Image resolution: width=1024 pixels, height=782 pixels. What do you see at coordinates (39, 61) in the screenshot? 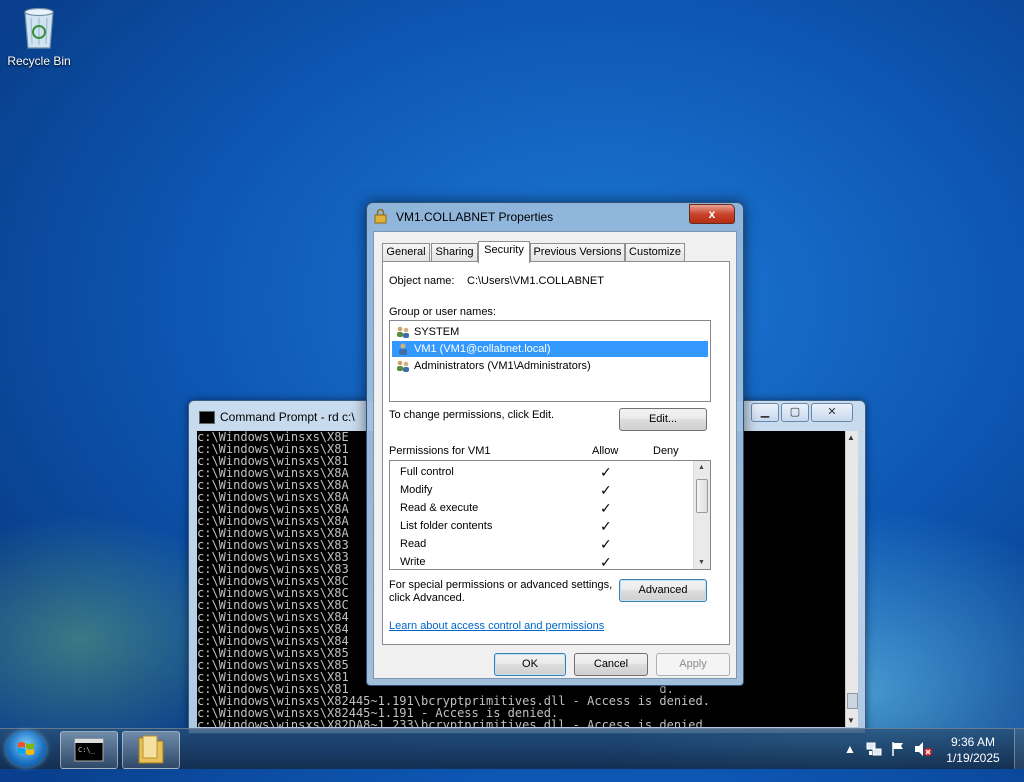
I see `recycle-bin-label: Recycle Bin` at bounding box center [39, 61].